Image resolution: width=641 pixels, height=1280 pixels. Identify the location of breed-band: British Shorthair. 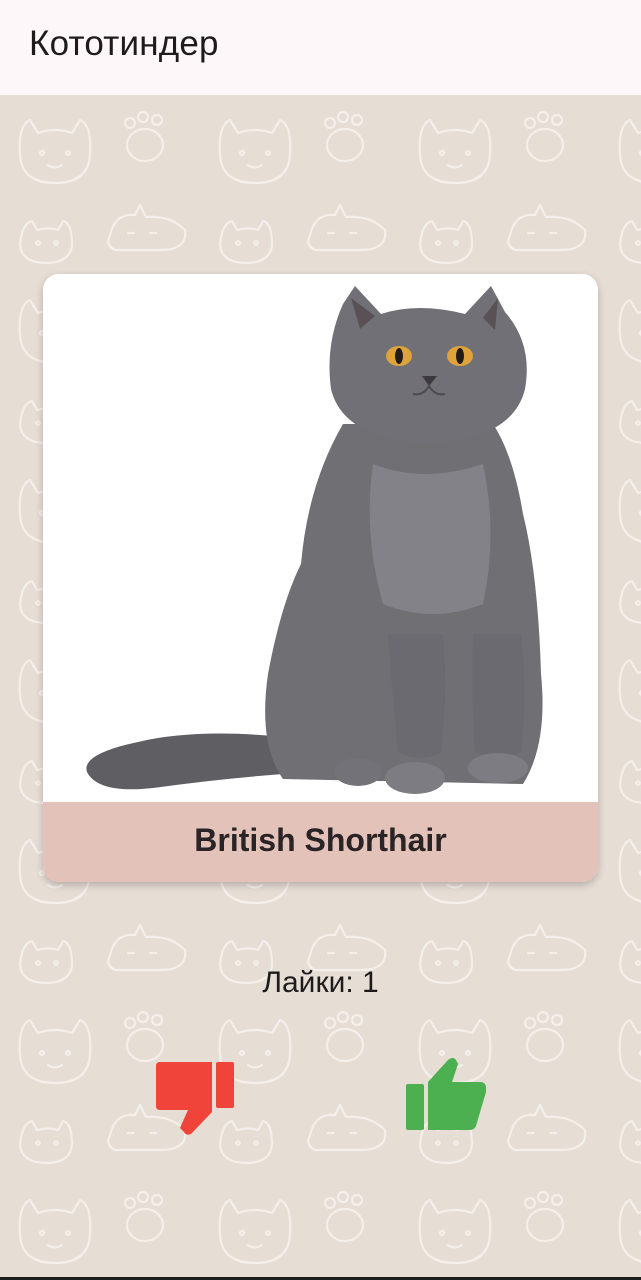
(320, 842).